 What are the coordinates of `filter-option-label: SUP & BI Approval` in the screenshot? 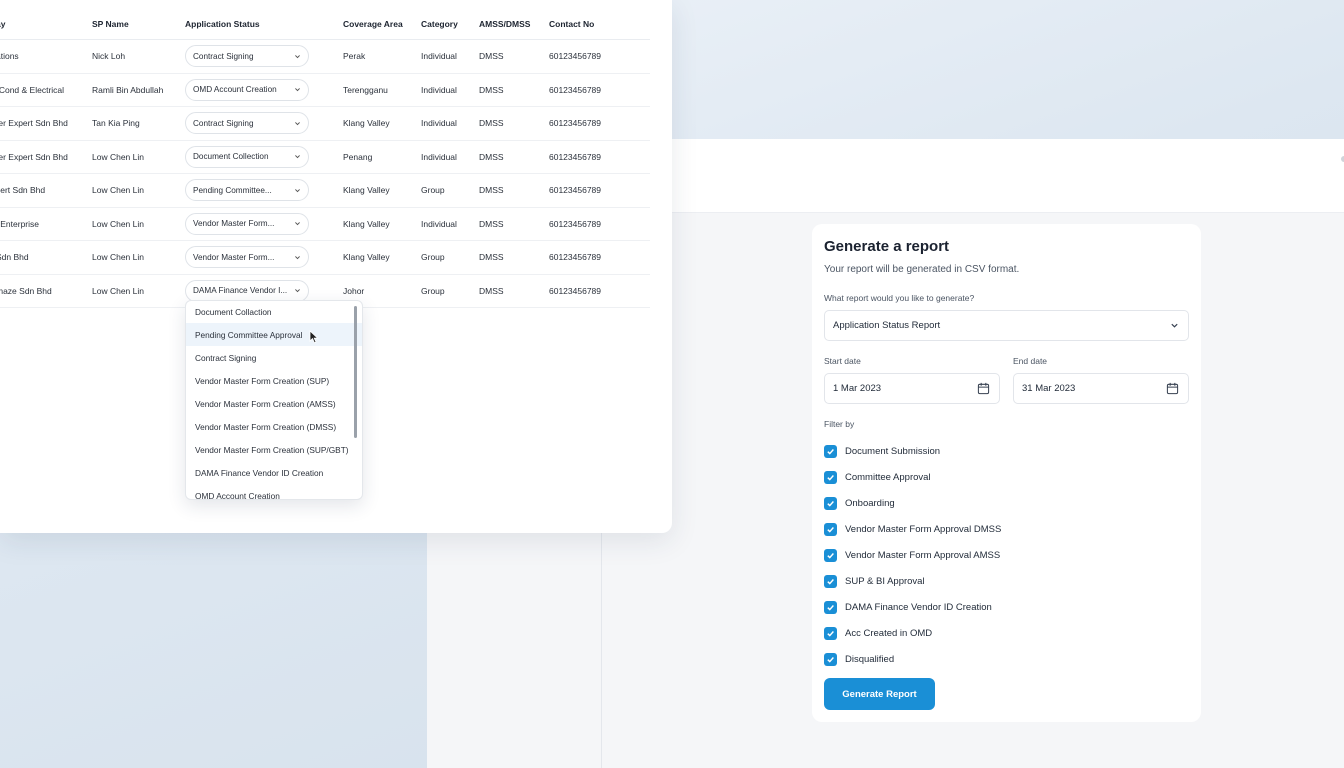 It's located at (885, 581).